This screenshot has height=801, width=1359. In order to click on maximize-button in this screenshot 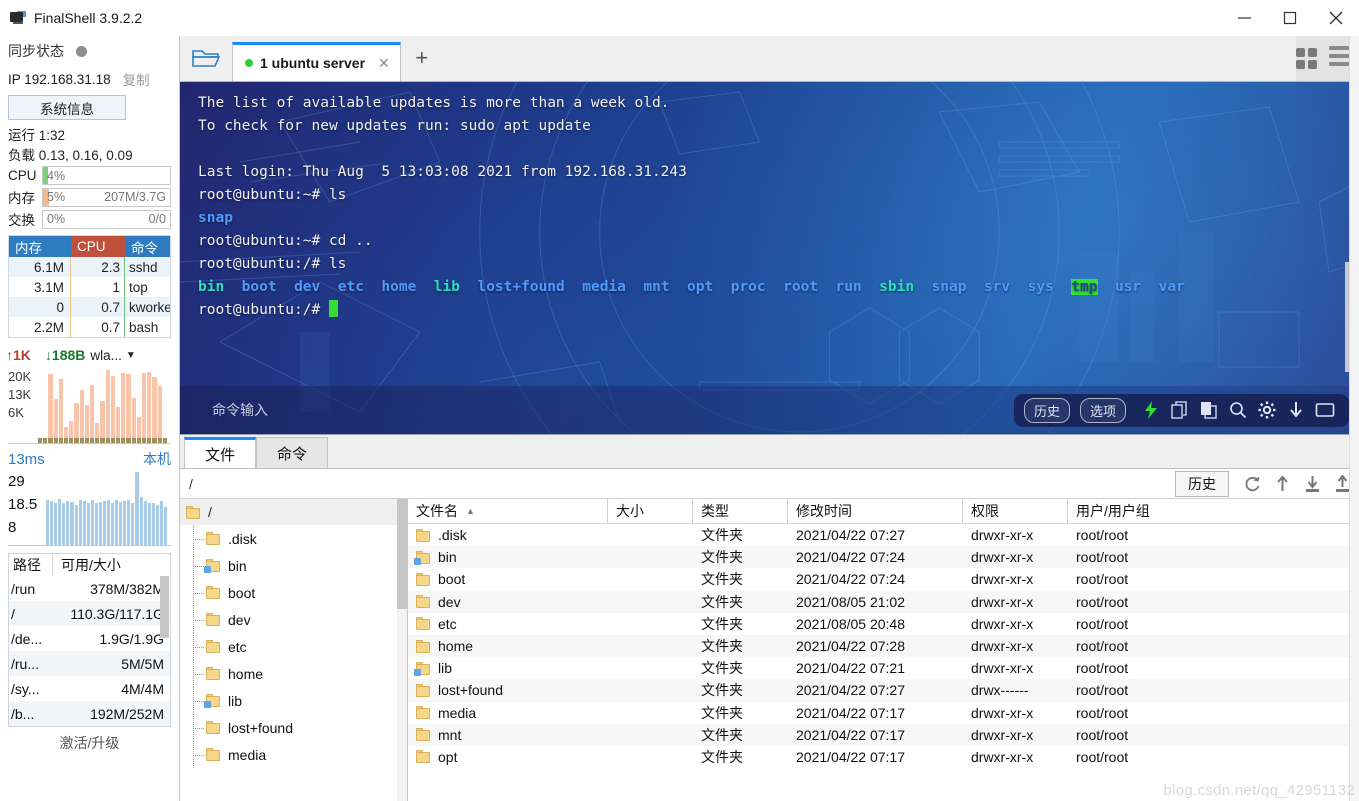, I will do `click(1290, 18)`.